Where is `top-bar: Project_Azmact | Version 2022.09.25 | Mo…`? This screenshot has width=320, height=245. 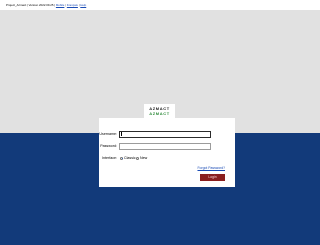 top-bar: Project_Azmact | Version 2022.09.25 | Mo… is located at coordinates (160, 5).